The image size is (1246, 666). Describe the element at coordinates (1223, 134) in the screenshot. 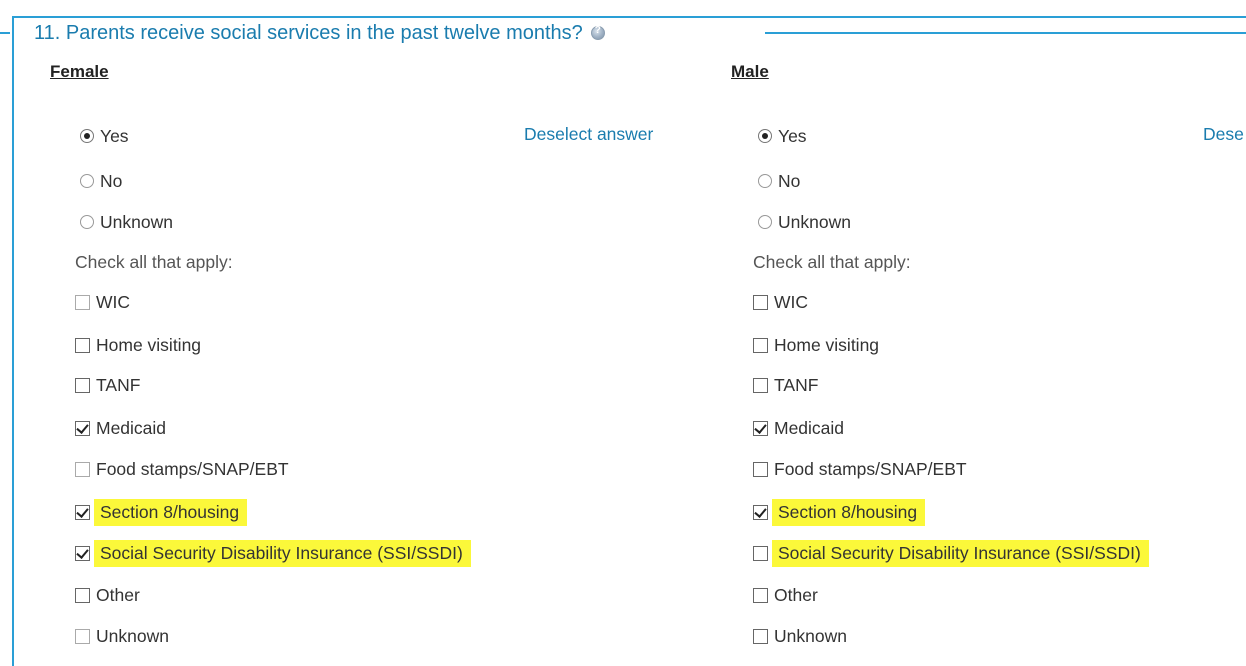

I see `male-deselect-answer-link: Dese` at that location.